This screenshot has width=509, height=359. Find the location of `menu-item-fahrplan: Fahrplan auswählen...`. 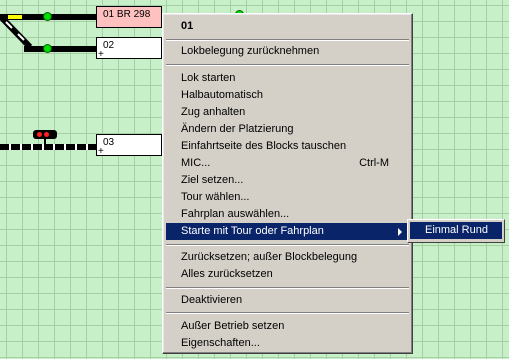

menu-item-fahrplan: Fahrplan auswählen... is located at coordinates (287, 214).